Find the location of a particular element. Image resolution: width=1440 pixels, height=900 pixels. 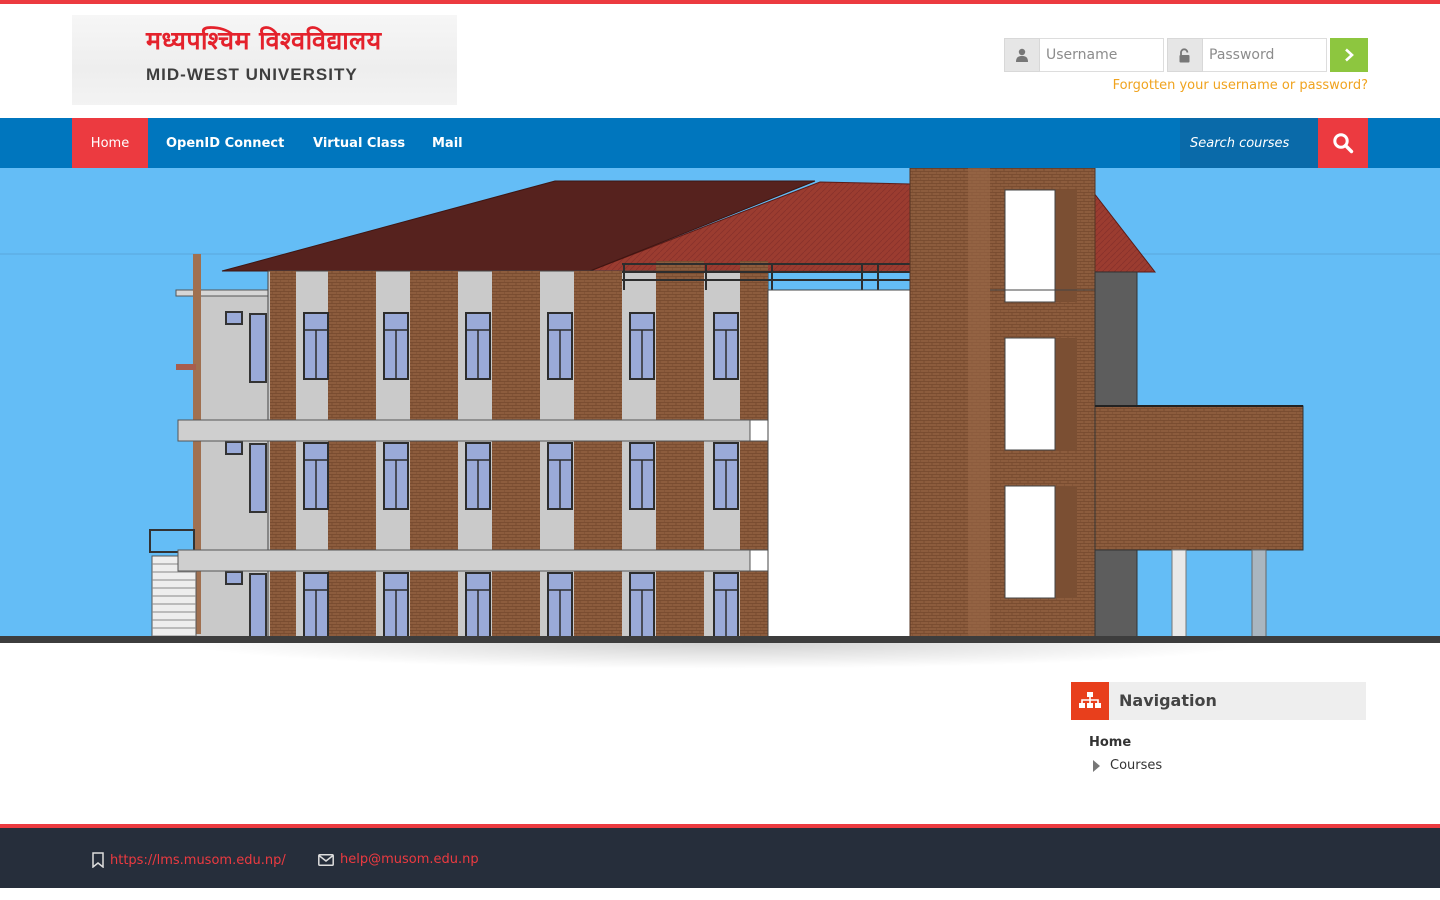

footer-website: https://lms.musom.edu.np/ is located at coordinates (189, 860).